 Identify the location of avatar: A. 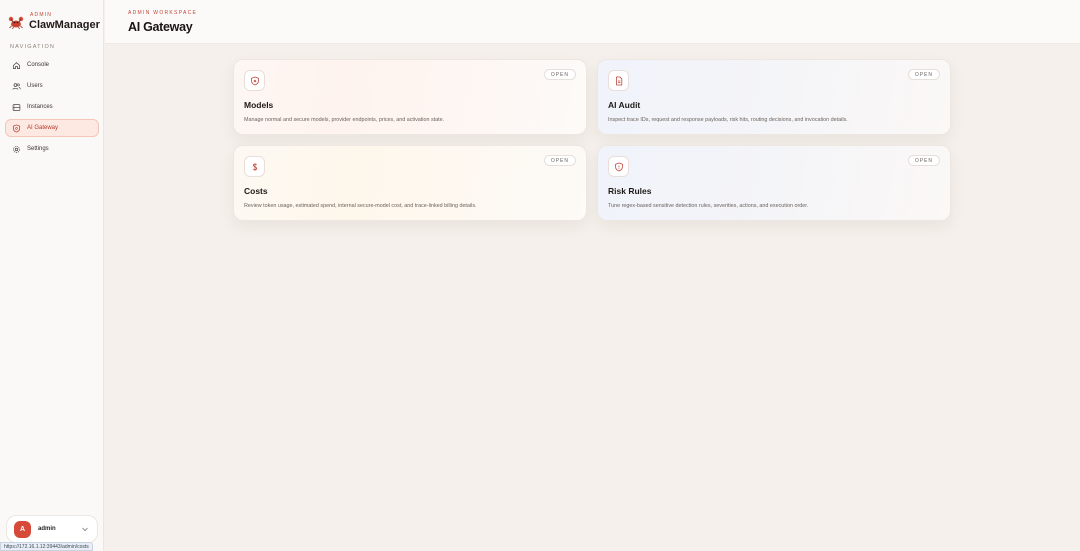
(22, 529).